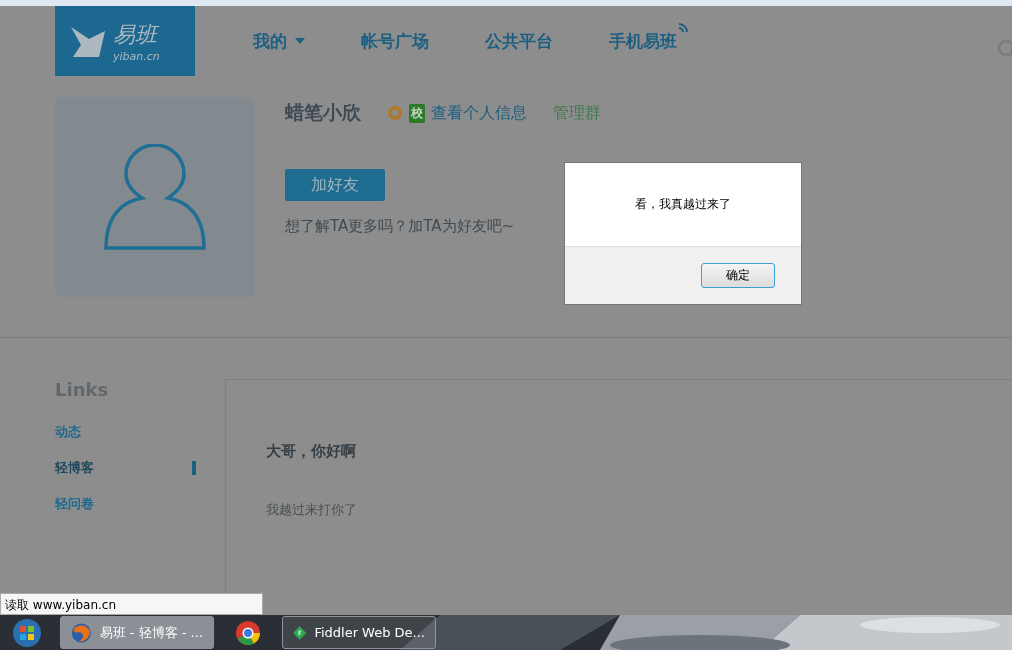 Image resolution: width=1012 pixels, height=650 pixels. Describe the element at coordinates (300, 41) in the screenshot. I see `caret-icon` at that location.